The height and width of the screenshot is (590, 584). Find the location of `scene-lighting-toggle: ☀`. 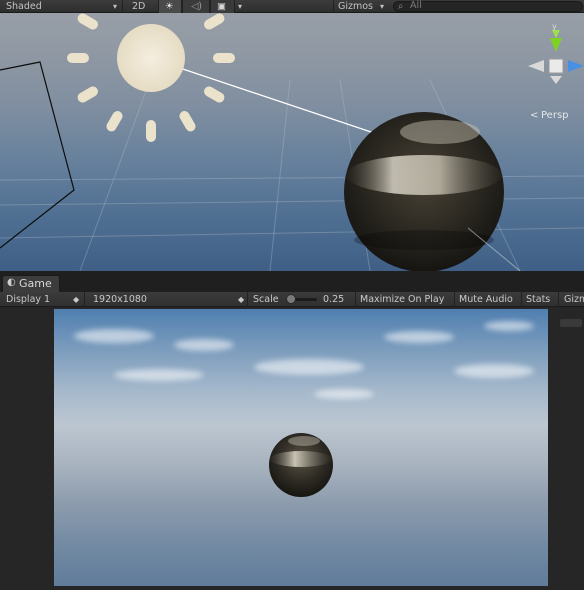

scene-lighting-toggle: ☀ is located at coordinates (170, 6).